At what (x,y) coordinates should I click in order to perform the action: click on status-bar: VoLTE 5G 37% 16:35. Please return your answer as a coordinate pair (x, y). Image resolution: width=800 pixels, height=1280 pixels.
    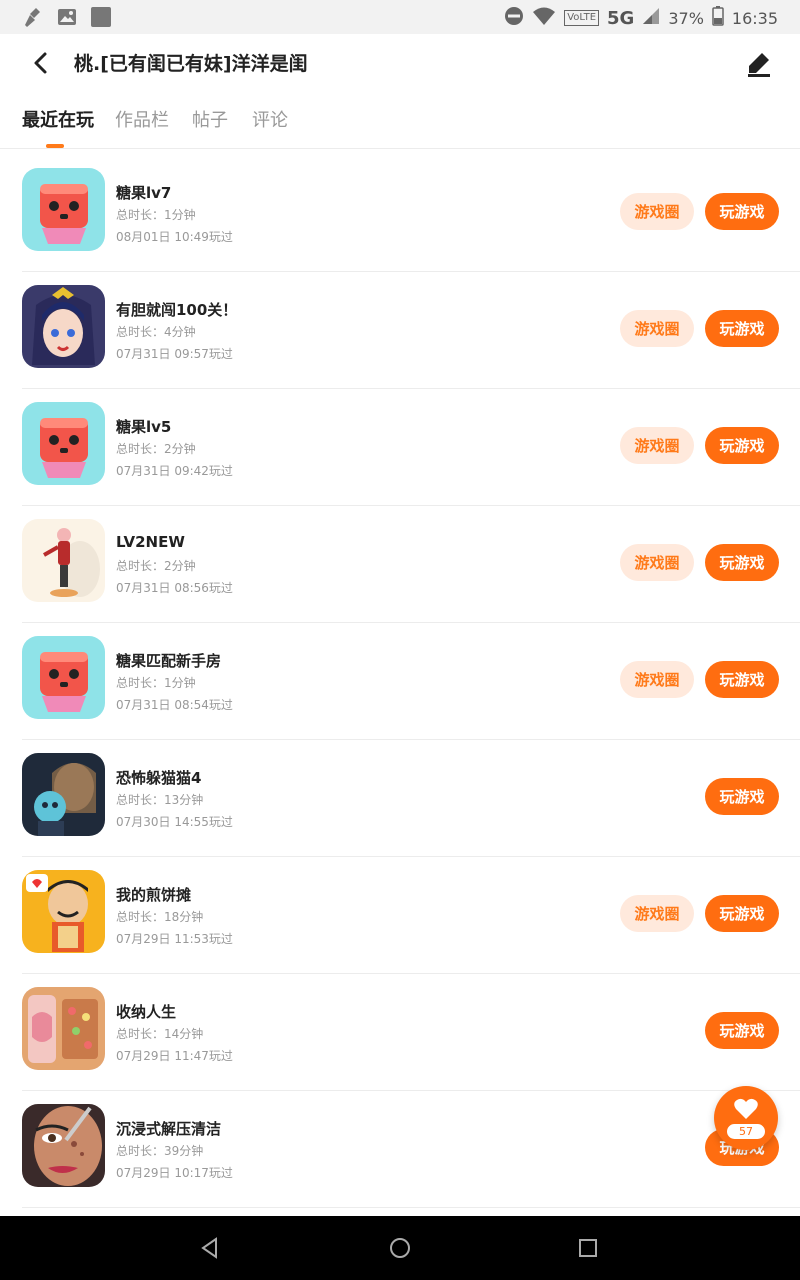
    Looking at the image, I should click on (400, 17).